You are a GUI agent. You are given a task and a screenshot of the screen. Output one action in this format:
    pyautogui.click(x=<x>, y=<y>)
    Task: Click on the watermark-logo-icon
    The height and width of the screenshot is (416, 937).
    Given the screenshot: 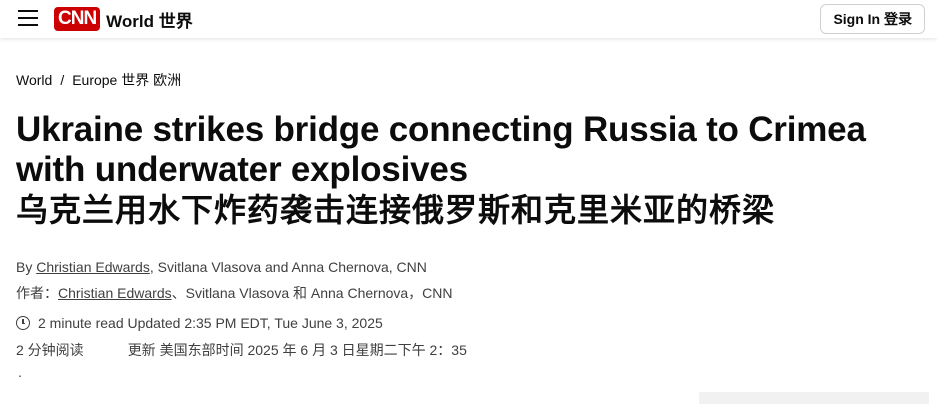 What is the action you would take?
    pyautogui.click(x=814, y=398)
    